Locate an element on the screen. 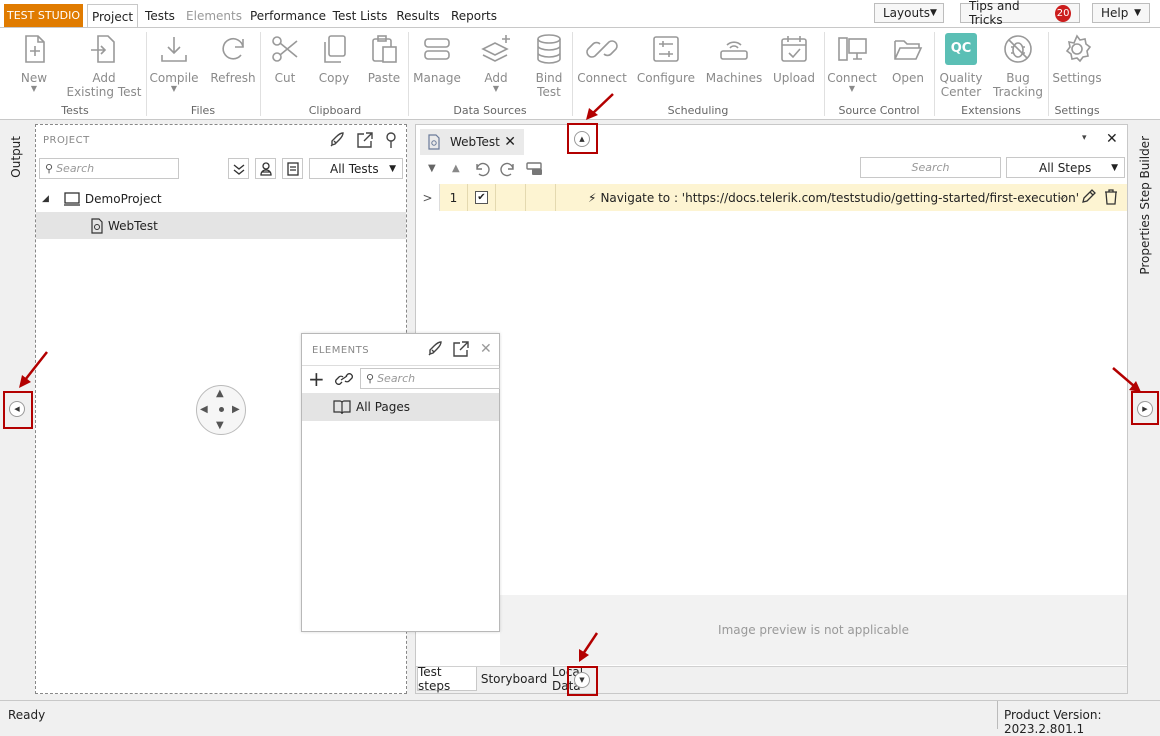 Image resolution: width=1160 pixels, height=736 pixels. open-label: Open is located at coordinates (908, 78).